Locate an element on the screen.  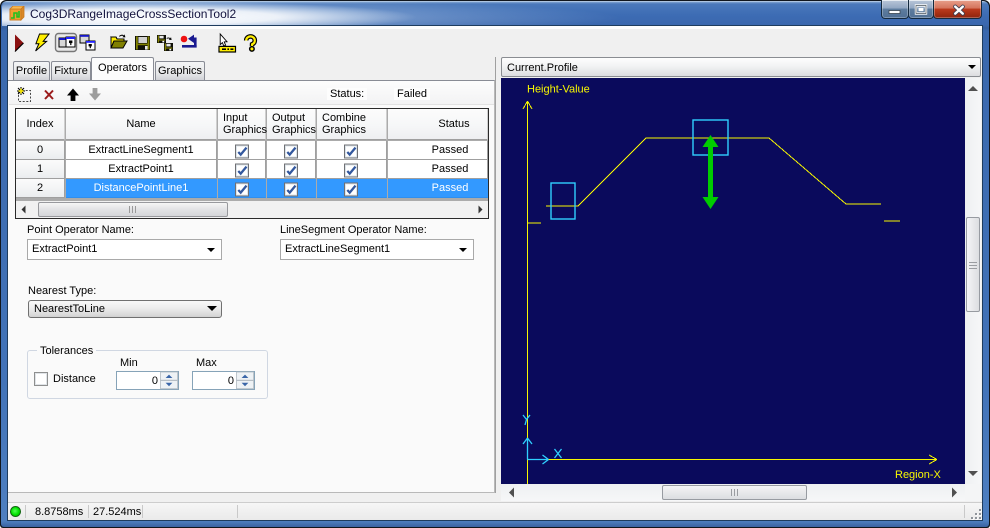
svg-text: Height-Value is located at coordinates (558, 90).